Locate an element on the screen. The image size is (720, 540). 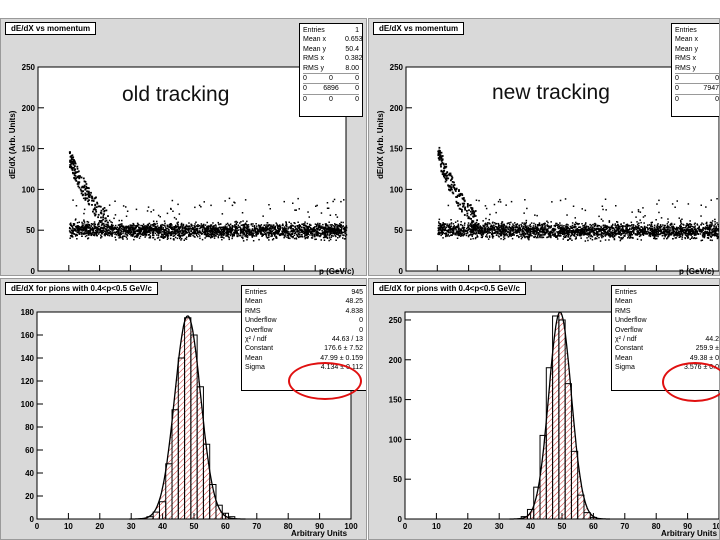
y-tick-label: 250 is located at coordinates (397, 67).